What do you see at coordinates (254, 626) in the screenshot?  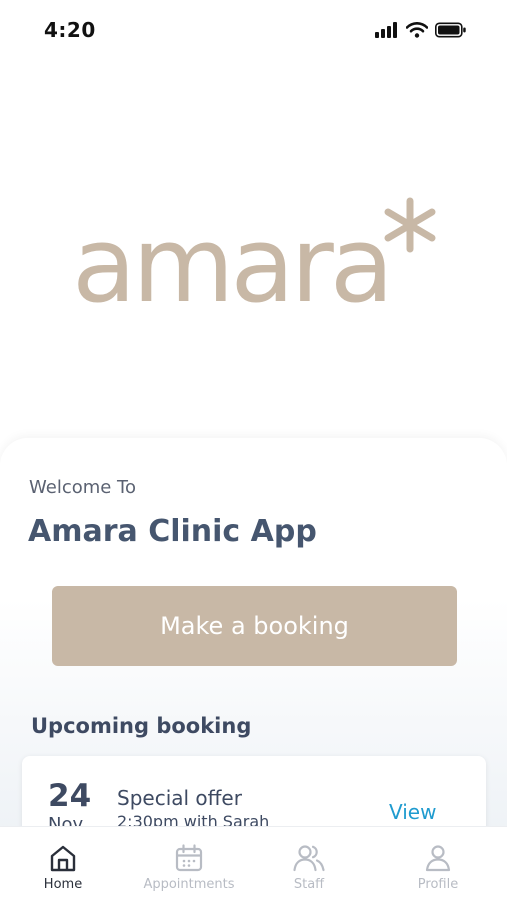 I see `make-booking-button: Make a booking` at bounding box center [254, 626].